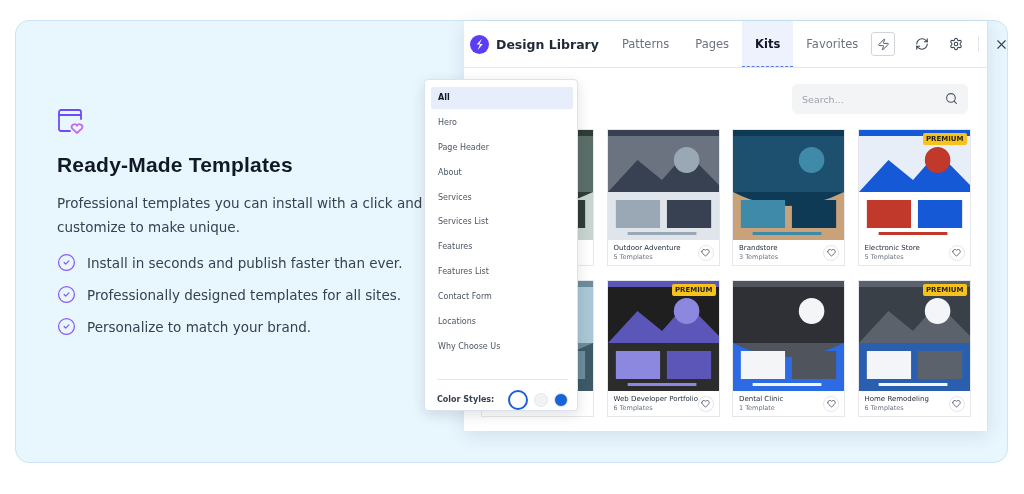  Describe the element at coordinates (502, 321) in the screenshot. I see `category-option: Locations` at that location.